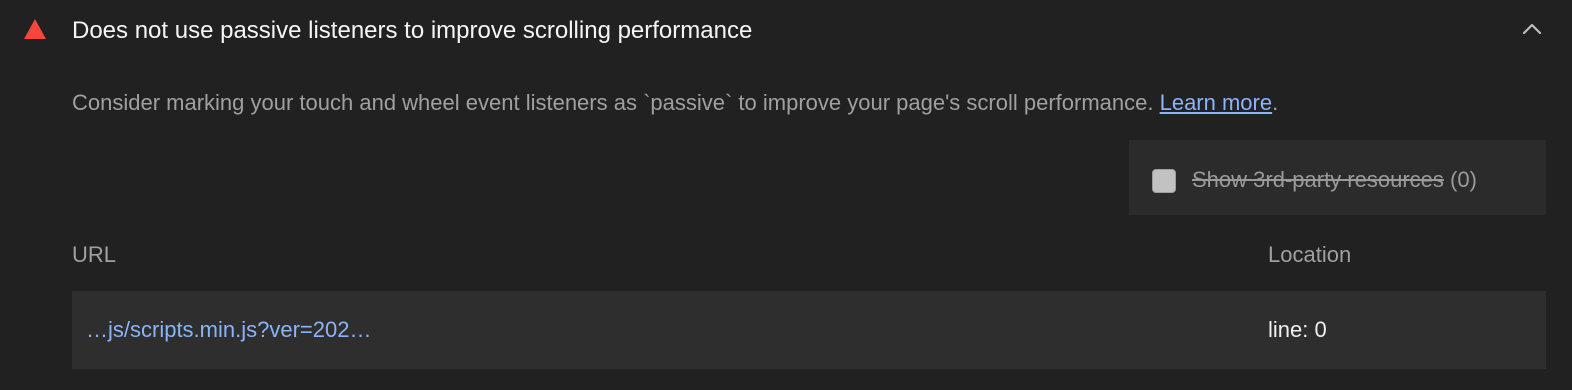 The image size is (1572, 390). Describe the element at coordinates (1532, 29) in the screenshot. I see `chevron-up-icon` at that location.